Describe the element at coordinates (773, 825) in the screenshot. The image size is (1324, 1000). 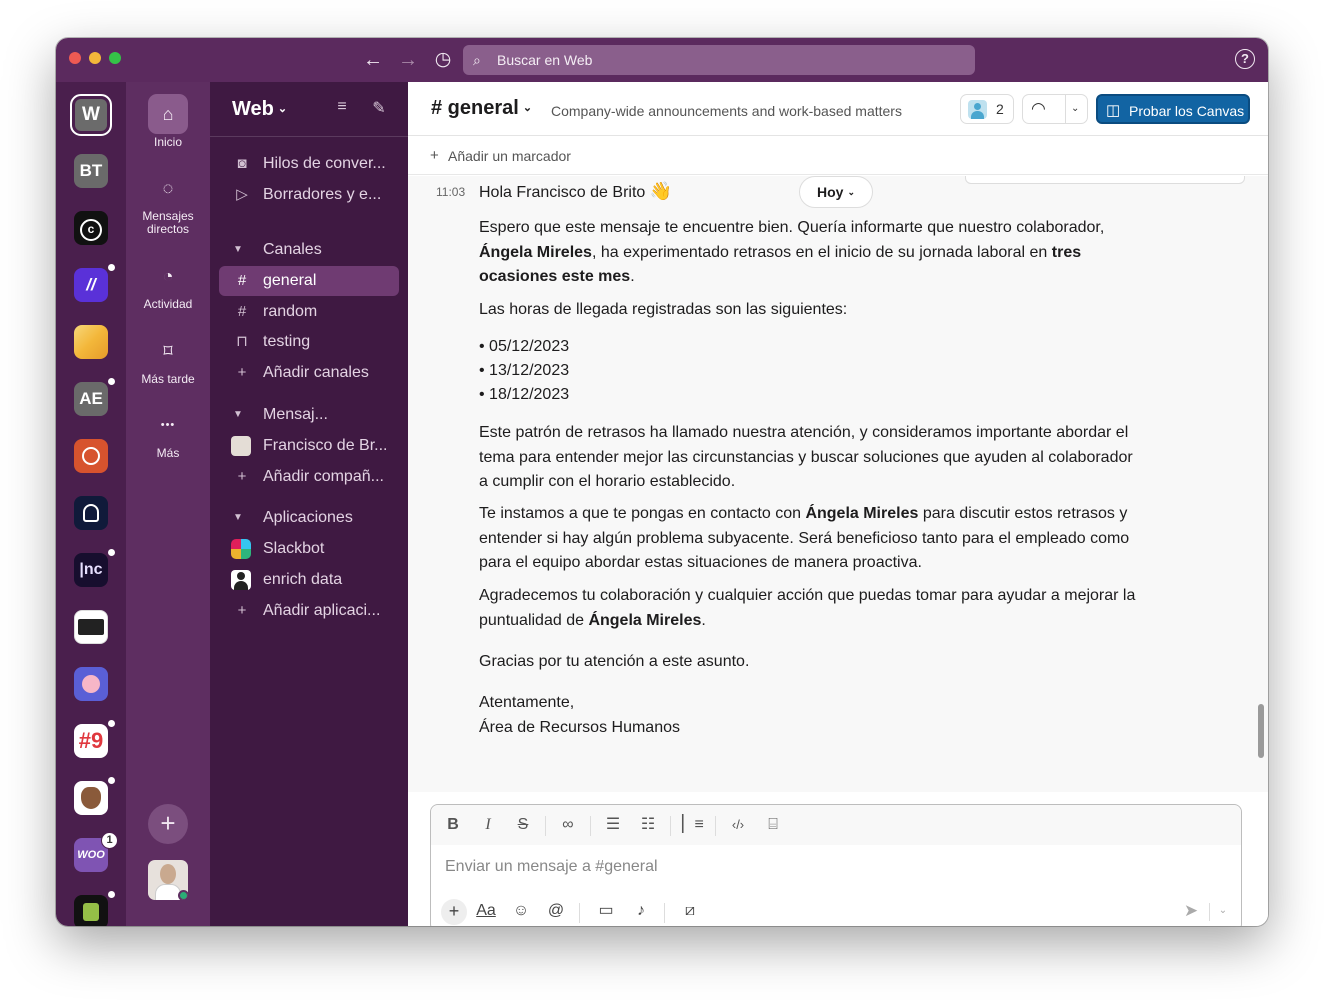
I see `code-block-icon: ⌸` at that location.